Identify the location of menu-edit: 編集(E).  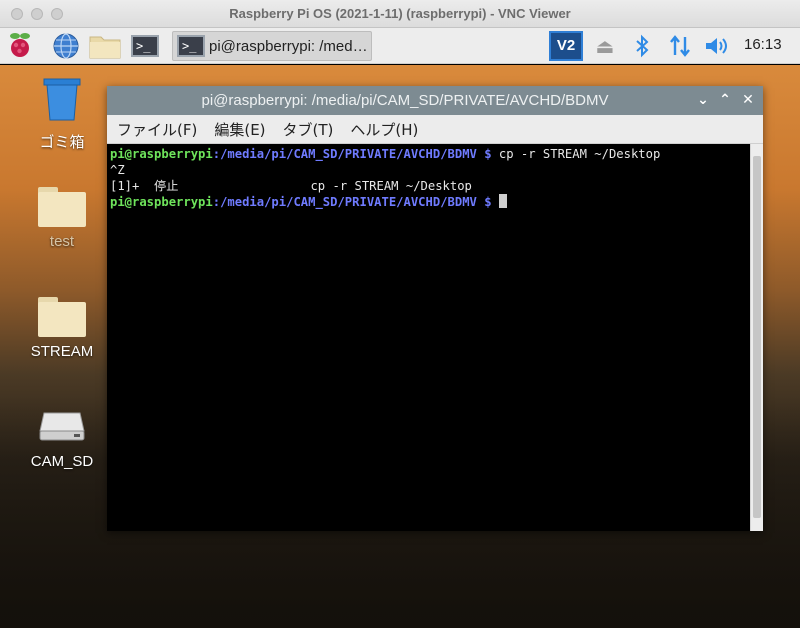
(239, 129).